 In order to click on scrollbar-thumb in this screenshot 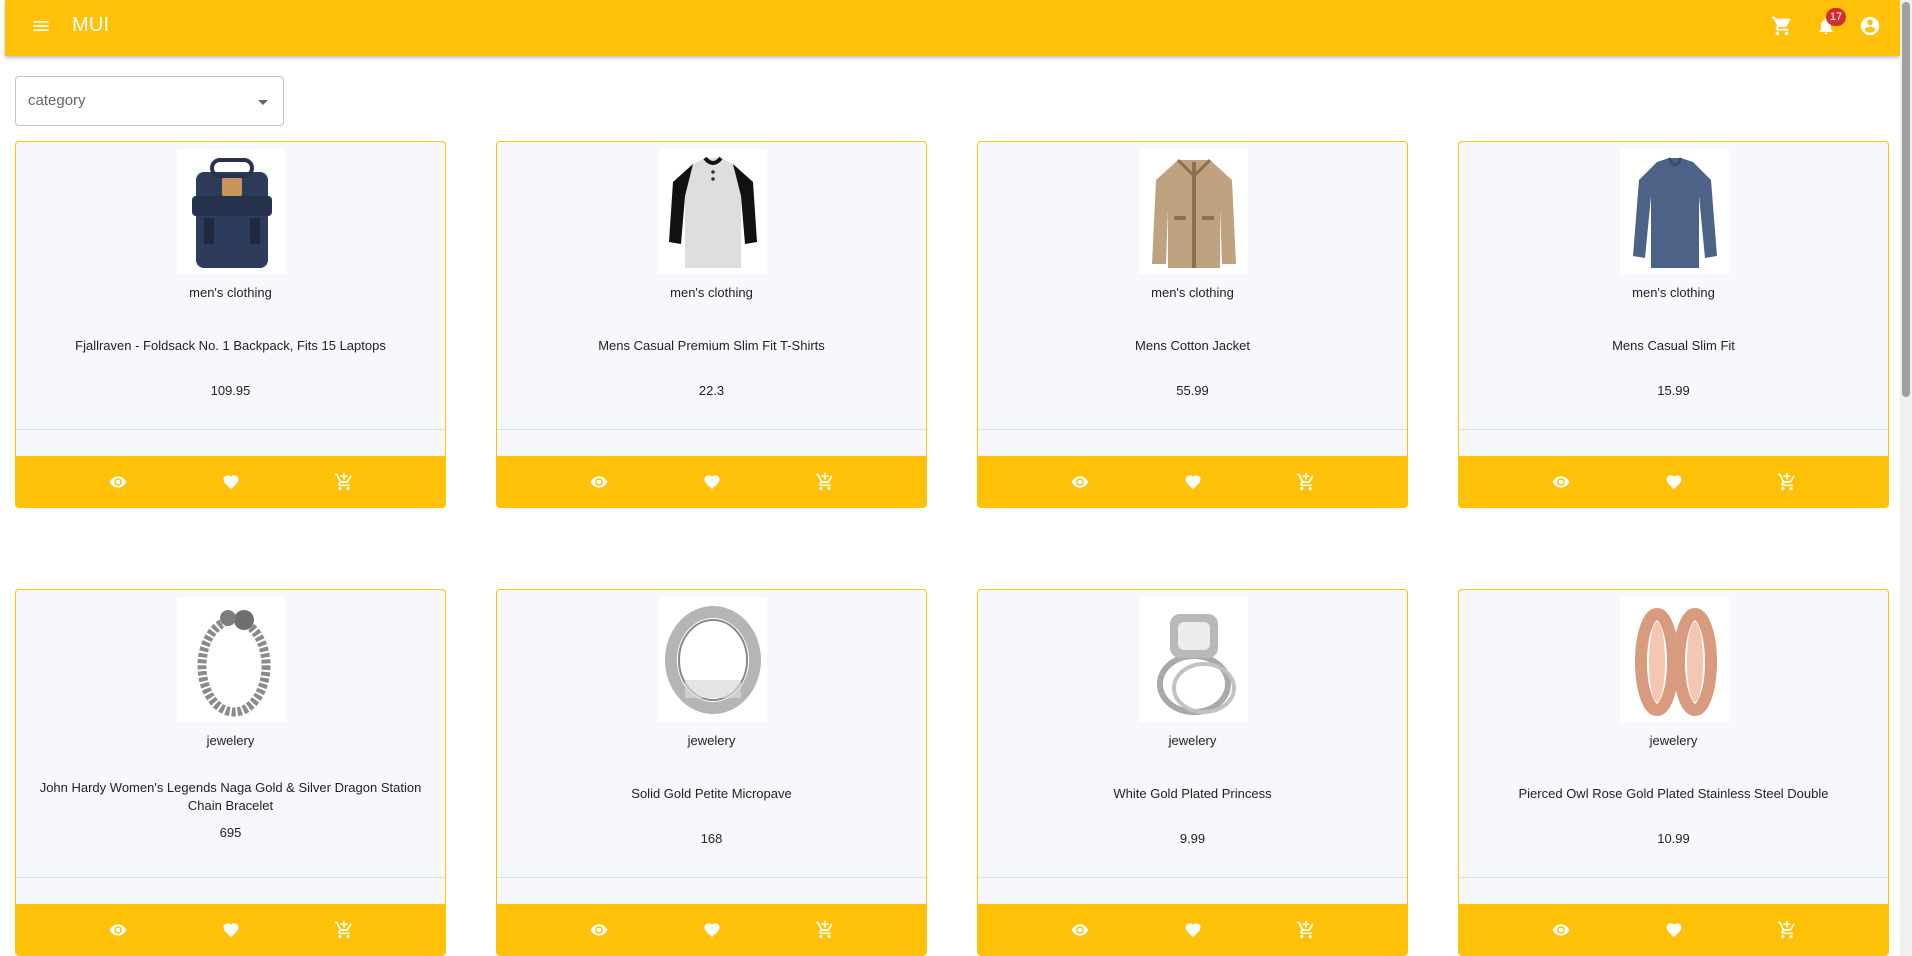, I will do `click(1906, 199)`.